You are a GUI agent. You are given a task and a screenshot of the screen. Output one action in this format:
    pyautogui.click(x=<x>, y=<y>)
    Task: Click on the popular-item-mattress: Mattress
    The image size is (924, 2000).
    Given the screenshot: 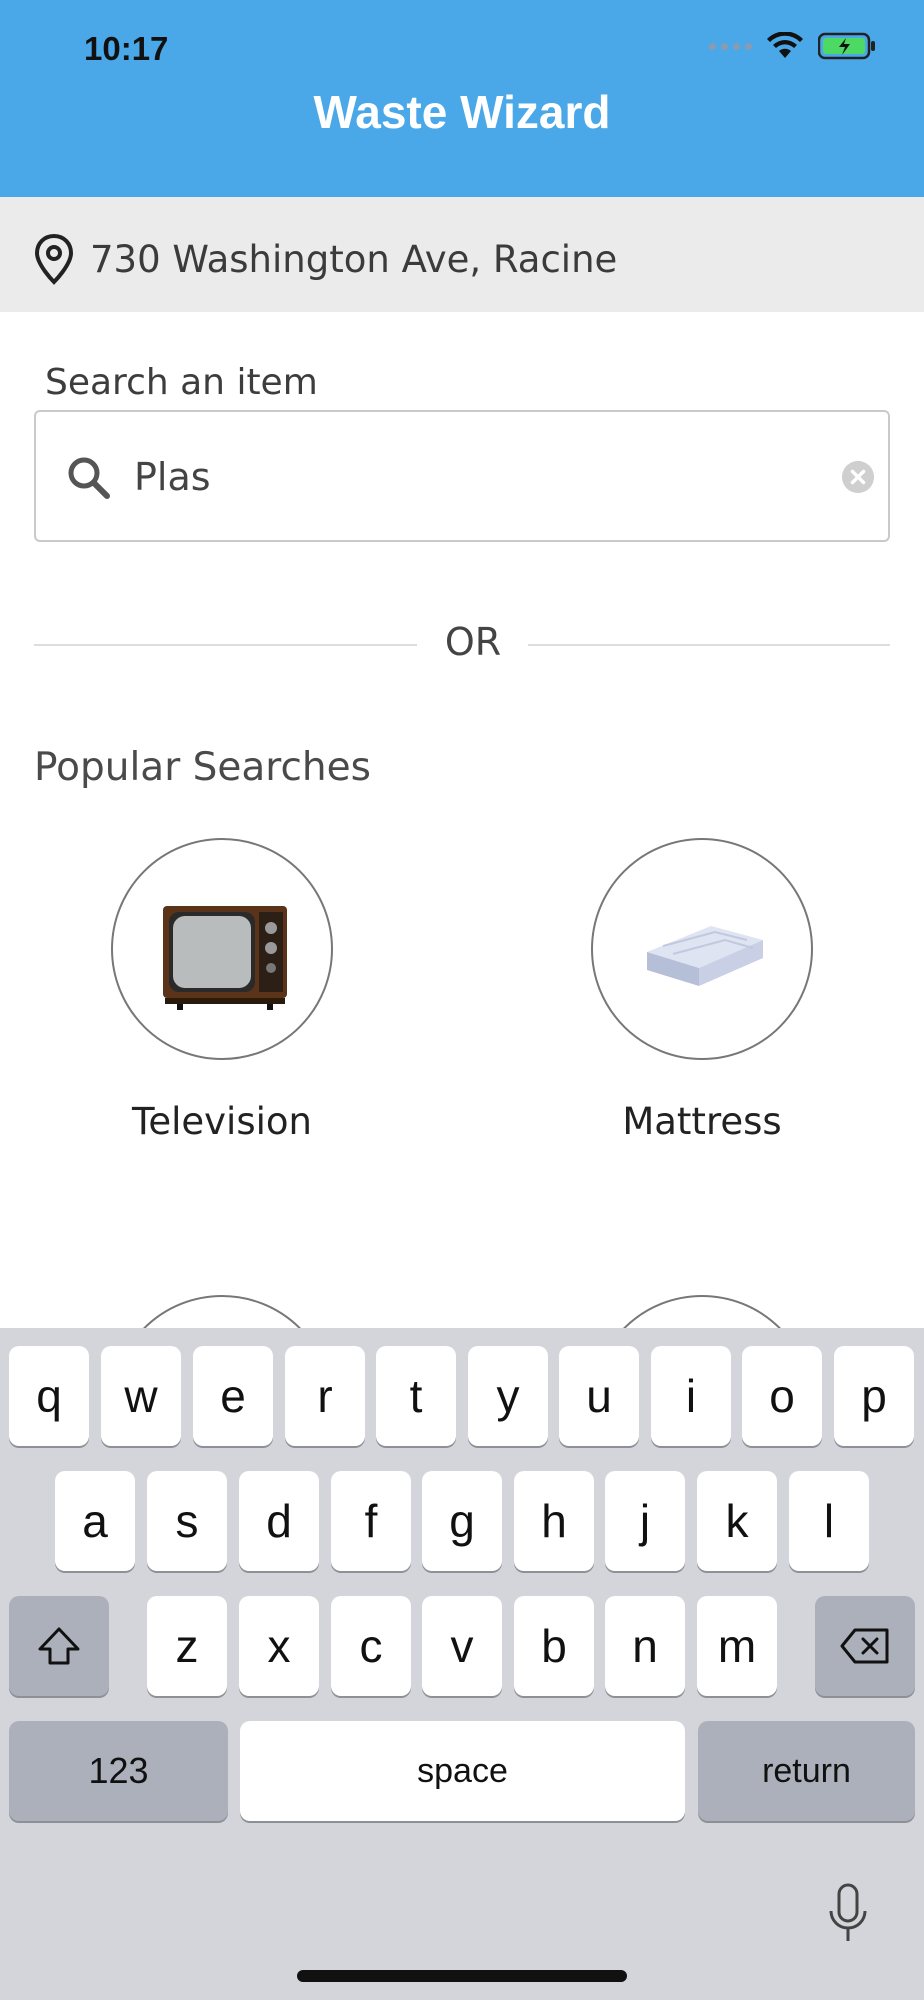 What is the action you would take?
    pyautogui.click(x=713, y=993)
    